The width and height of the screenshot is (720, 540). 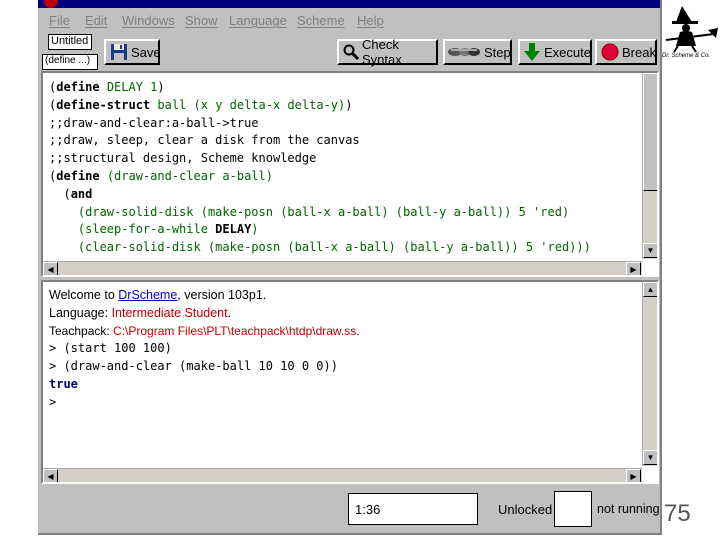 I want to click on floppy-disk-icon, so click(x=119, y=52).